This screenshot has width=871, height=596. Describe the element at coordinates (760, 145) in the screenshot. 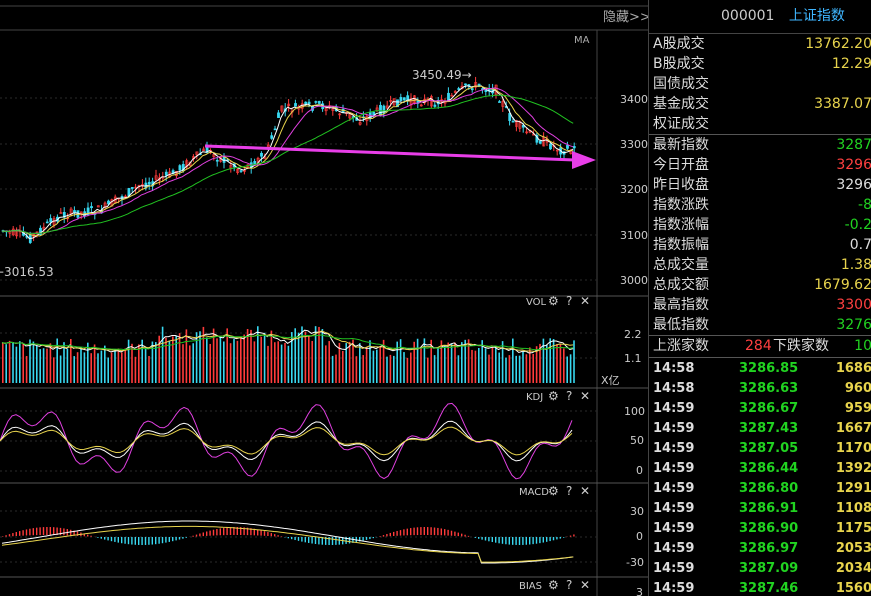

I see `stat-row: 最新指数 3287` at that location.